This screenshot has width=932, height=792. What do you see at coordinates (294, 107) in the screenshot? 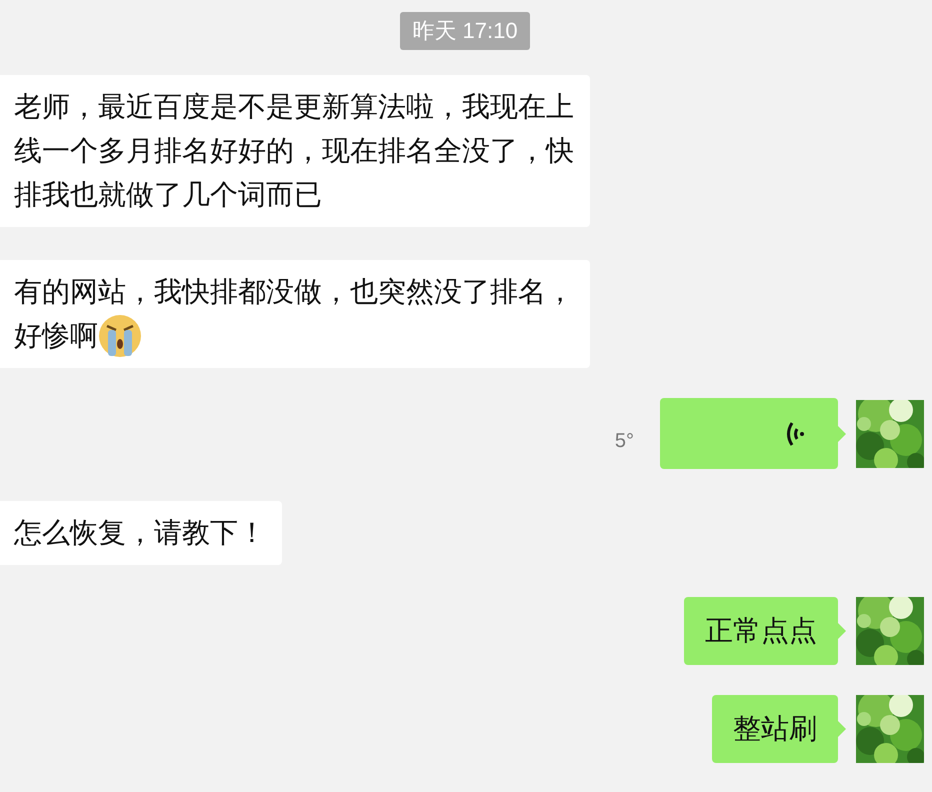
I see `message-text: 老师，最近百度是不是更新算法啦，我现在上` at bounding box center [294, 107].